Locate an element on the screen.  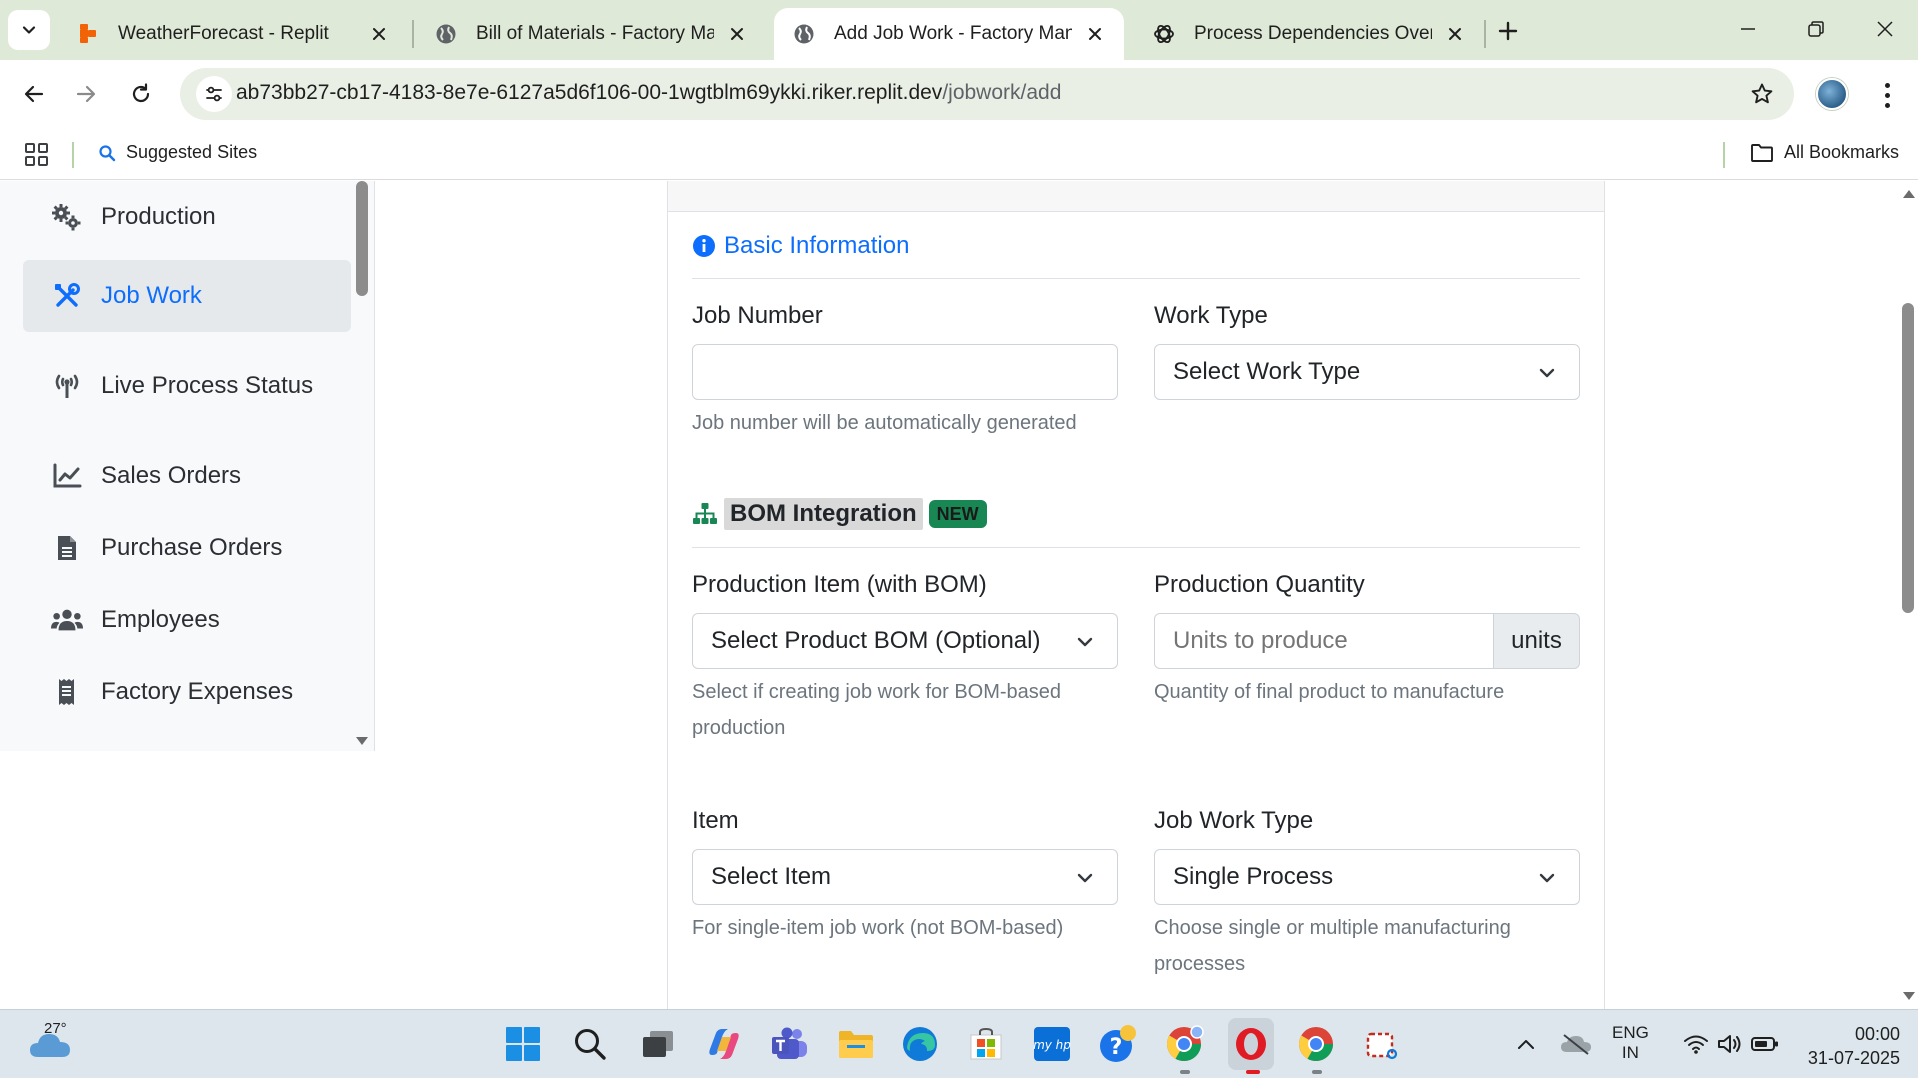
globe-icon is located at coordinates (446, 34).